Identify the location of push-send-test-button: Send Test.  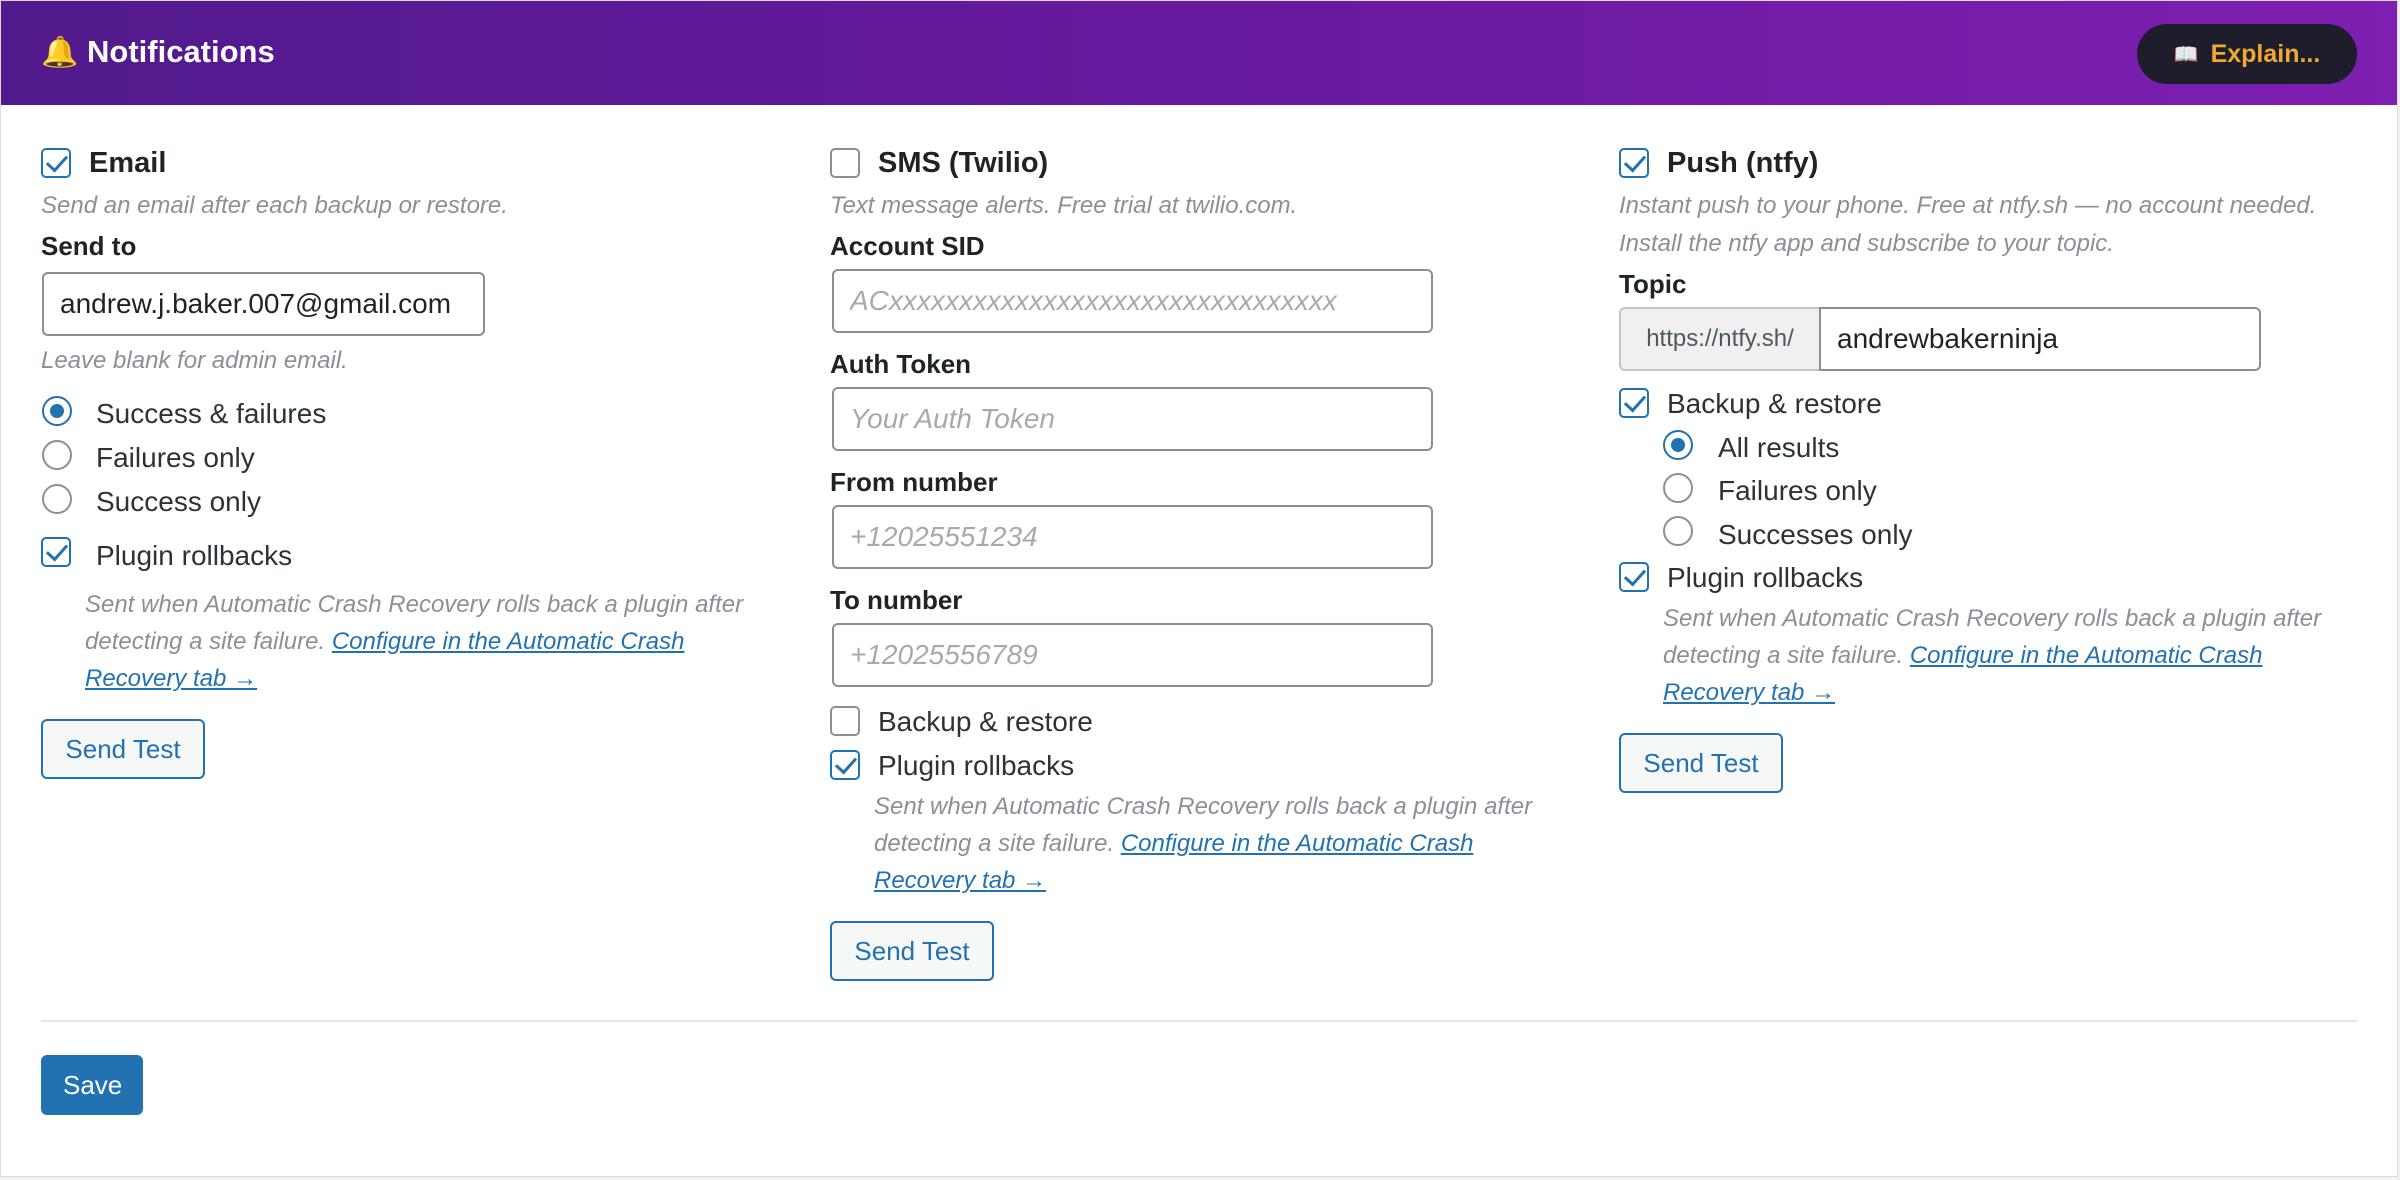
(1701, 763).